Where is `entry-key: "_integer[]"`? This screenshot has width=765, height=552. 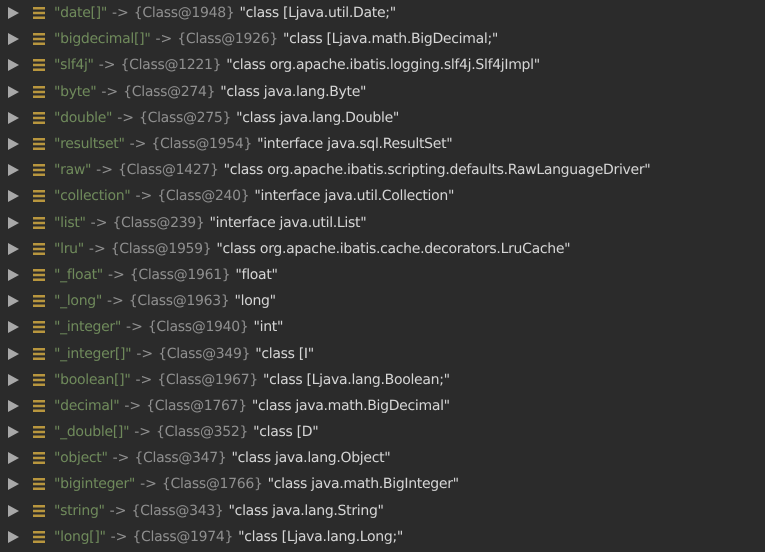
entry-key: "_integer[]" is located at coordinates (93, 354).